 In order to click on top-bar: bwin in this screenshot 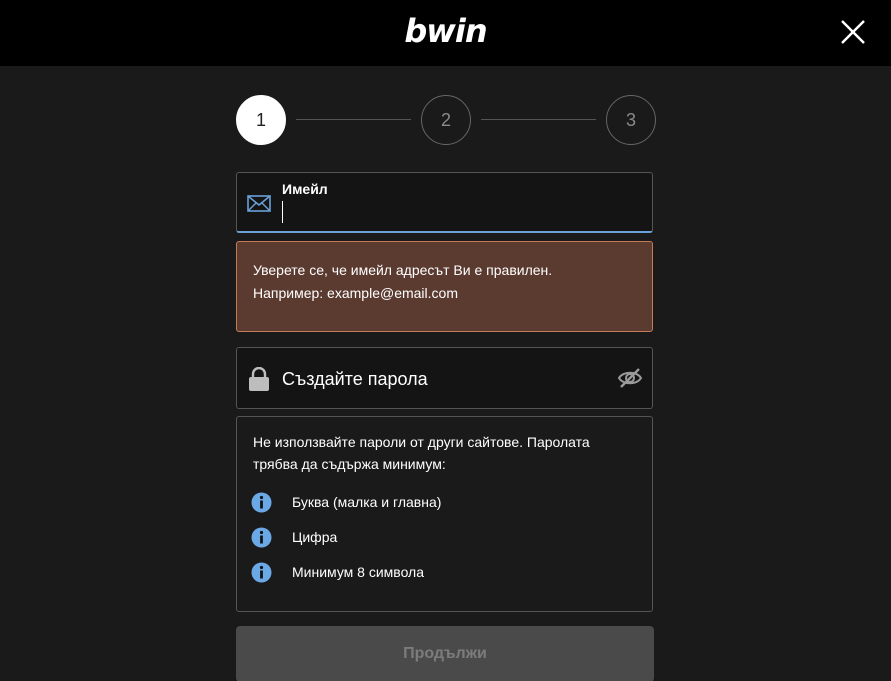, I will do `click(445, 33)`.